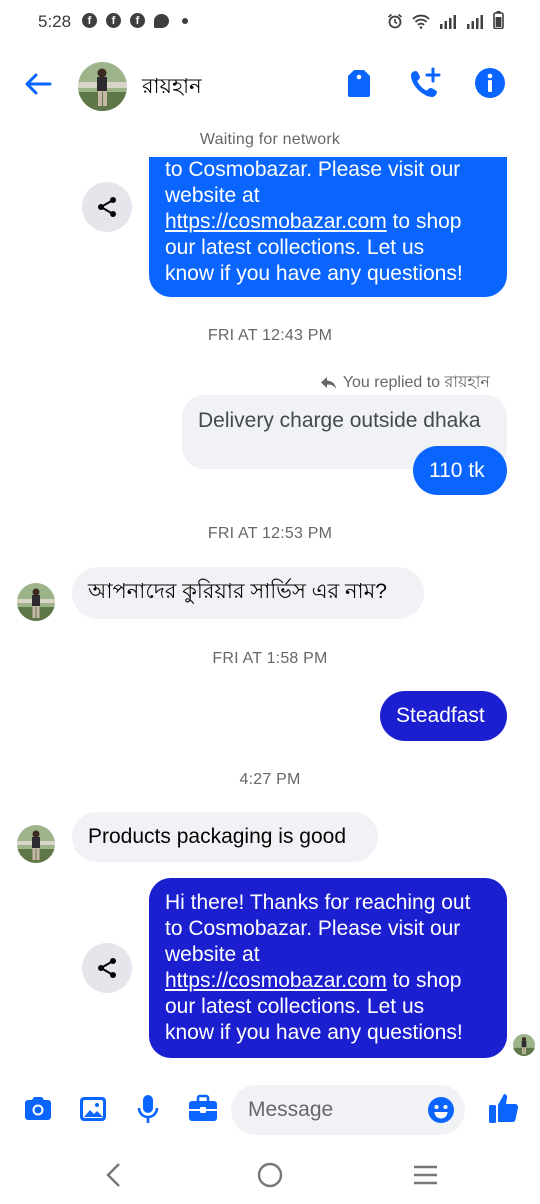  What do you see at coordinates (270, 84) in the screenshot?
I see `conversation-header: রায়হান` at bounding box center [270, 84].